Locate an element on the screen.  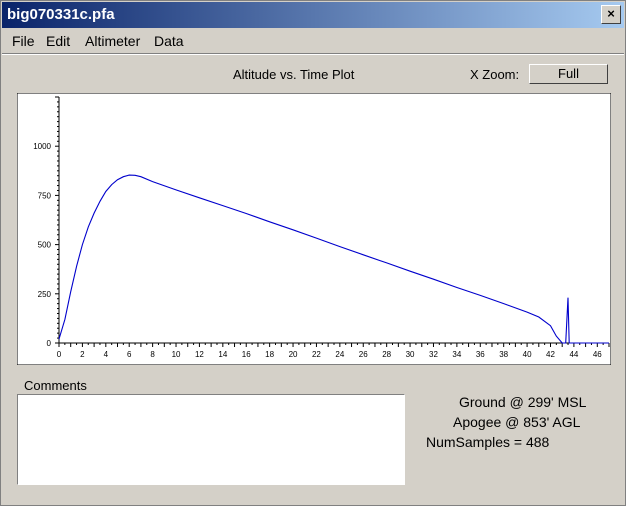
y-tick-label: 1000 is located at coordinates (42, 146).